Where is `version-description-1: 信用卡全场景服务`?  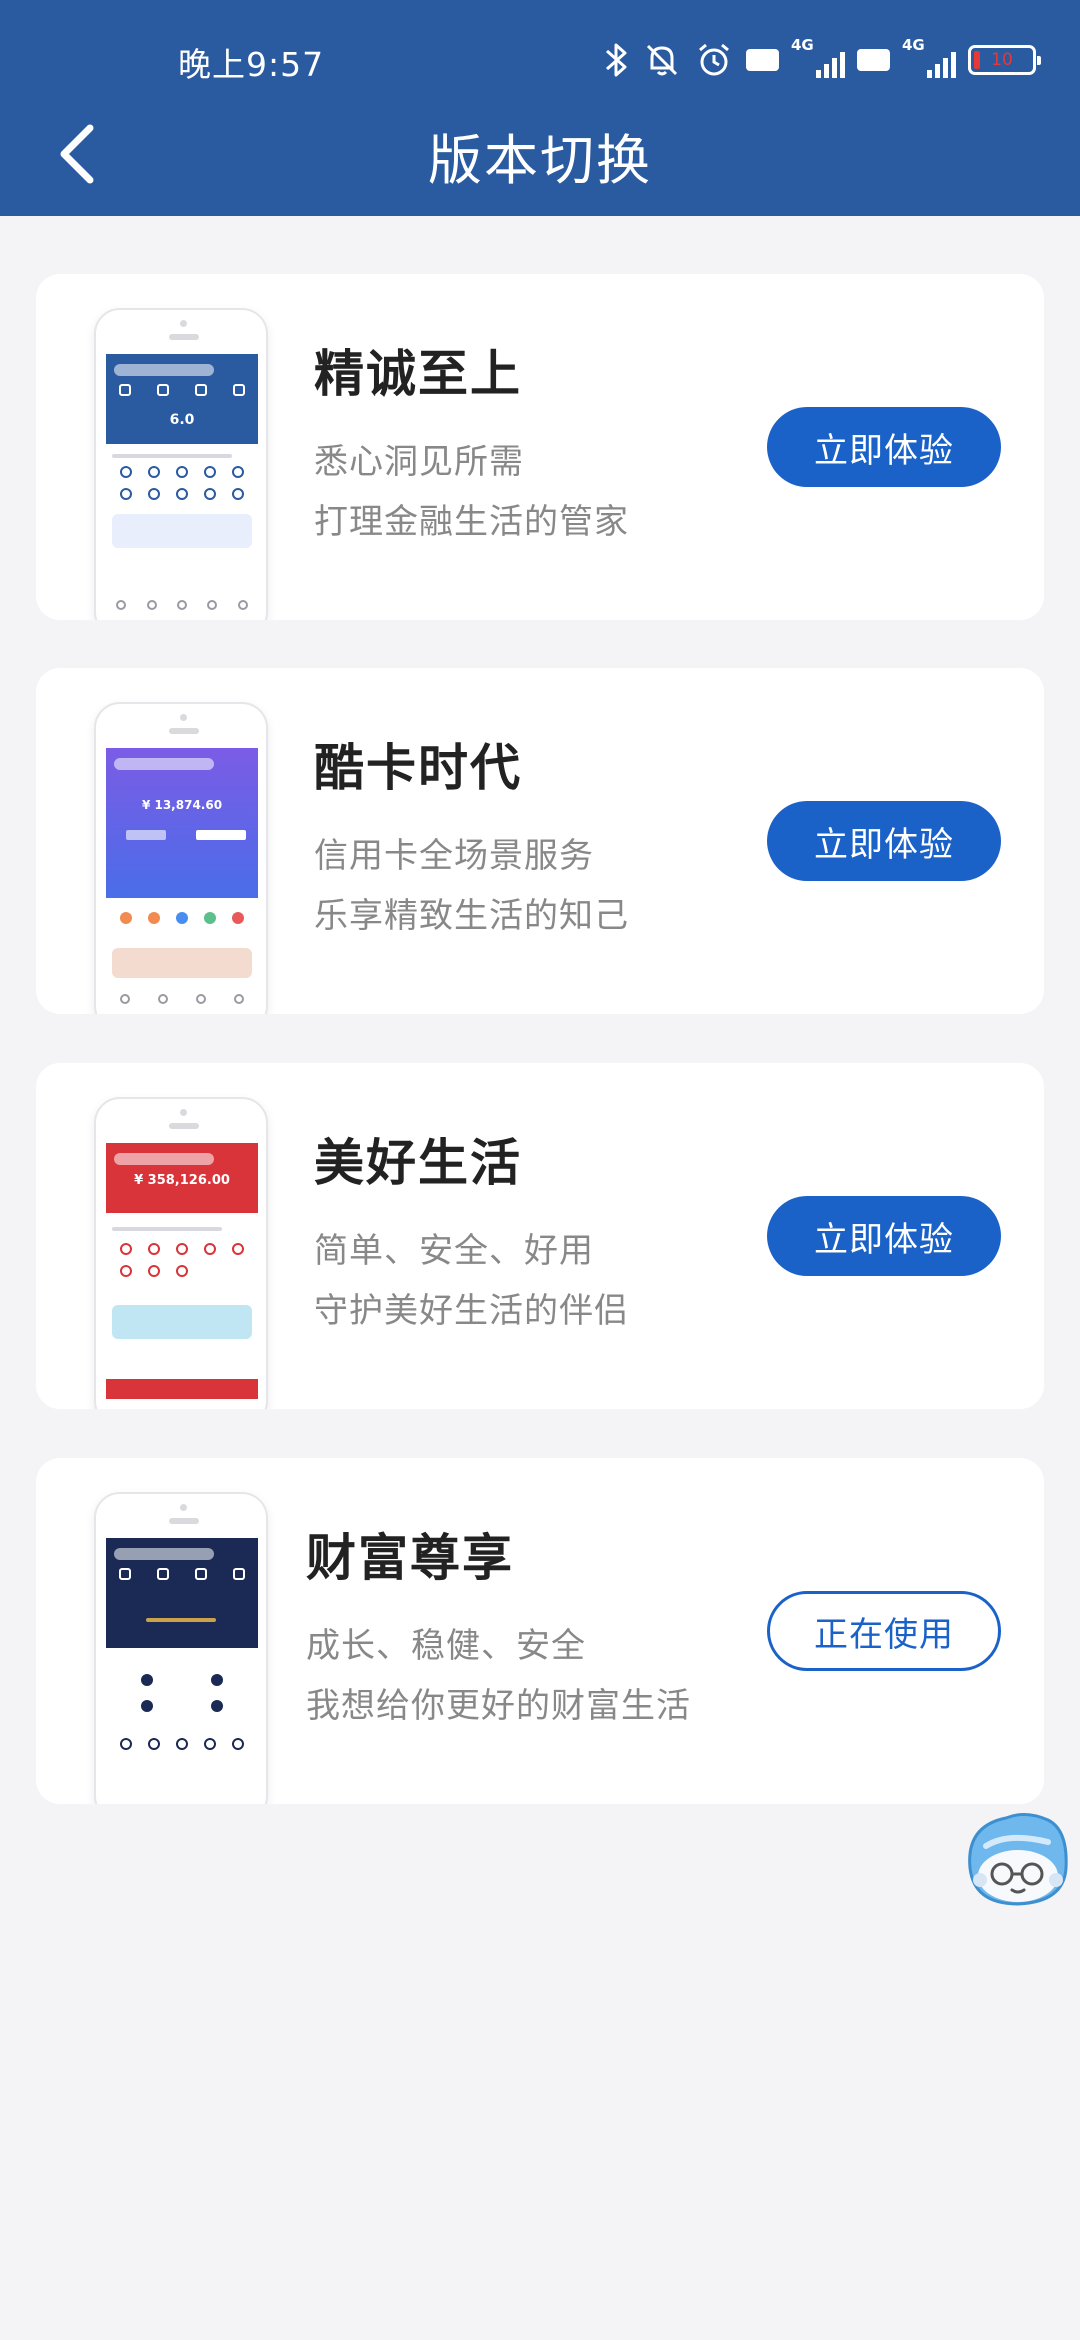 version-description-1: 信用卡全场景服务 is located at coordinates (454, 856).